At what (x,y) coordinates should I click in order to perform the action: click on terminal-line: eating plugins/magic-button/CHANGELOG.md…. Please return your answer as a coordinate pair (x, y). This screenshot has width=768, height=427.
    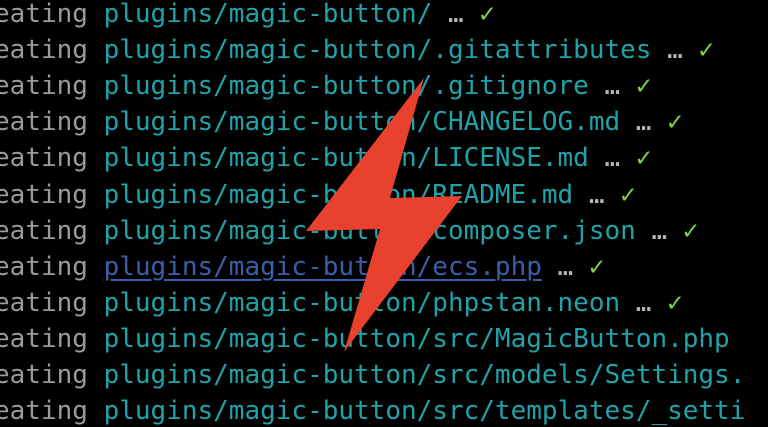
    Looking at the image, I should click on (341, 122).